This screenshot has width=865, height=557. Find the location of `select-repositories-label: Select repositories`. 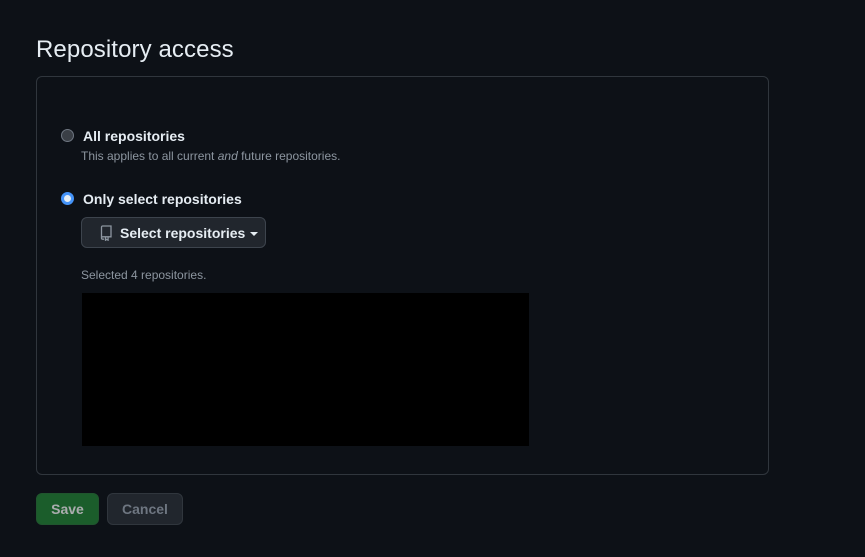

select-repositories-label: Select repositories is located at coordinates (183, 232).